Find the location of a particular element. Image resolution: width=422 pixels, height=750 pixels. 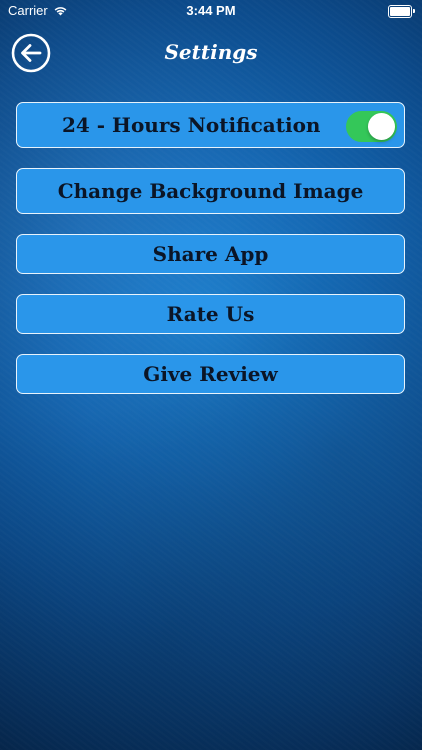

rate-us-button: Rate Us is located at coordinates (210, 314).